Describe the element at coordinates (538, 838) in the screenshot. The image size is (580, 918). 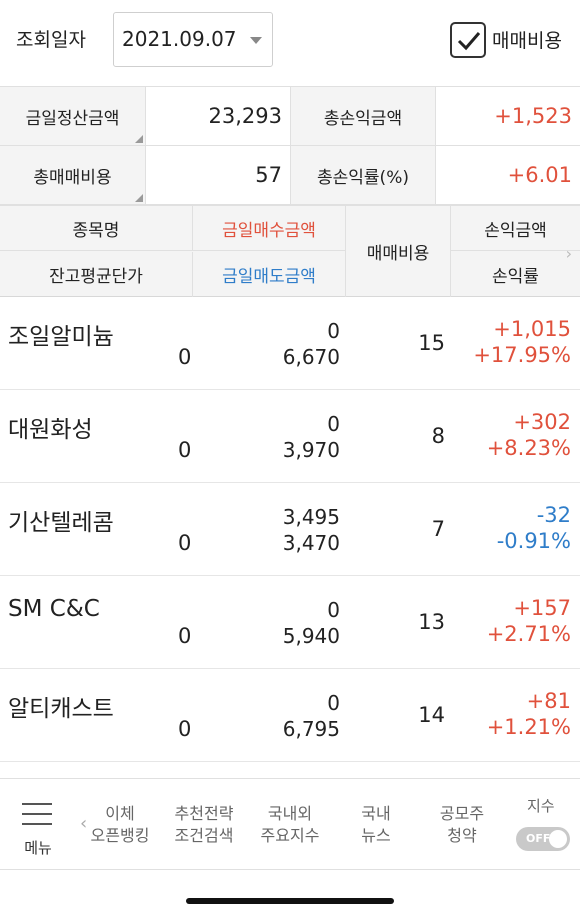
I see `toggle-state: OFF` at that location.